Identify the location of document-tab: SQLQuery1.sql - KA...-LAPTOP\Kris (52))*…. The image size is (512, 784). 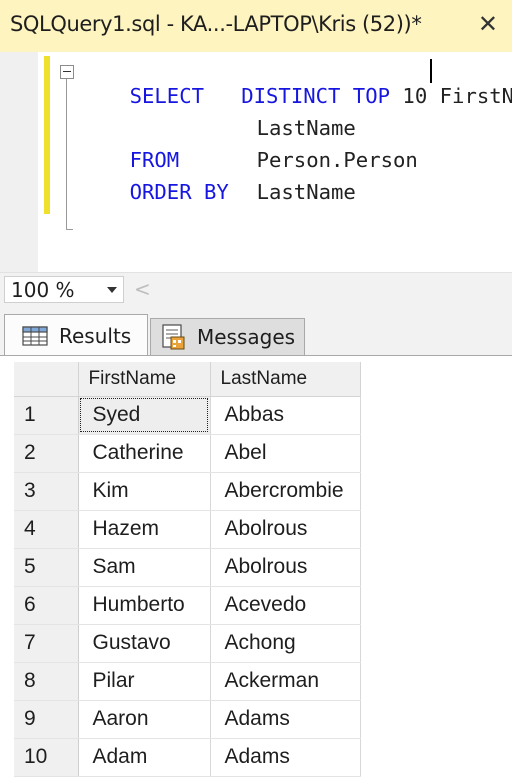
(256, 26).